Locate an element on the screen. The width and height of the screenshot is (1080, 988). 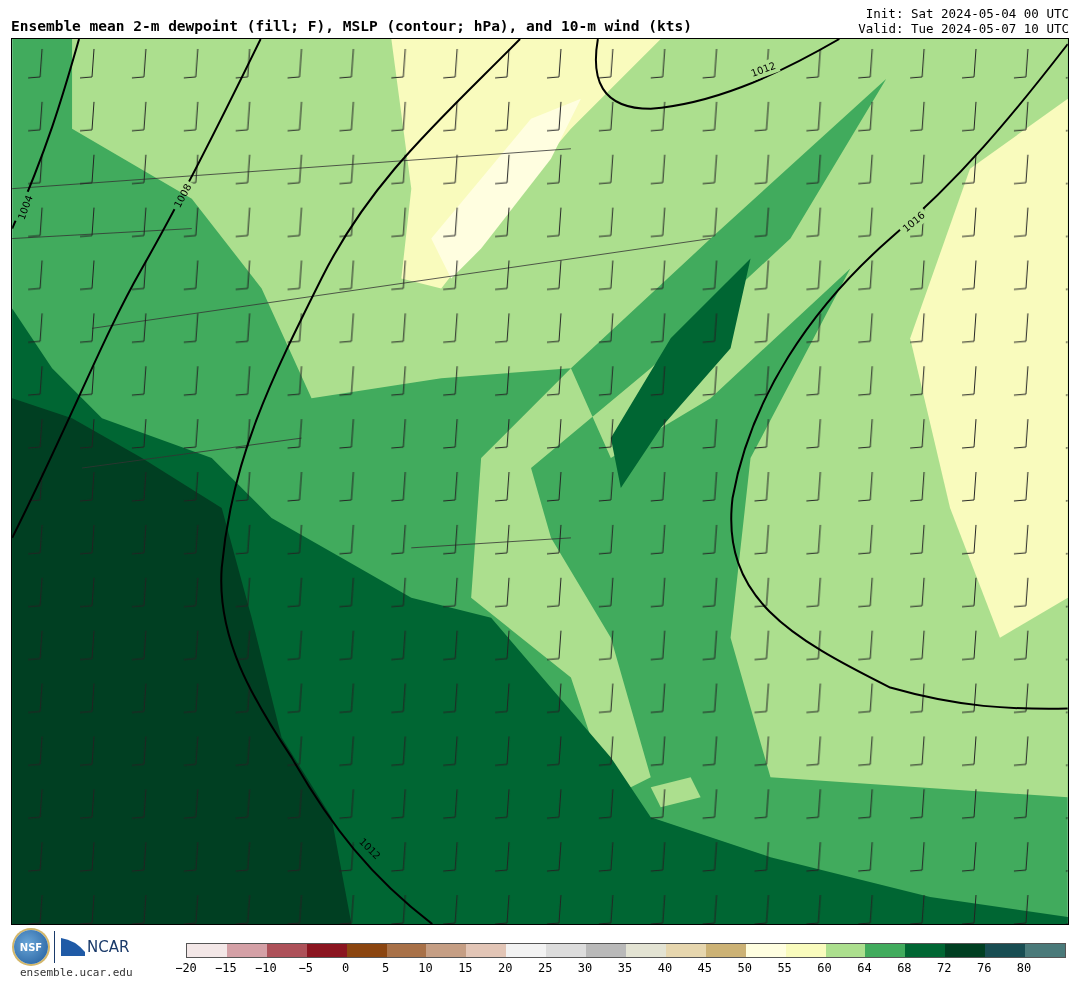
tick-label: 76 is located at coordinates (984, 968).